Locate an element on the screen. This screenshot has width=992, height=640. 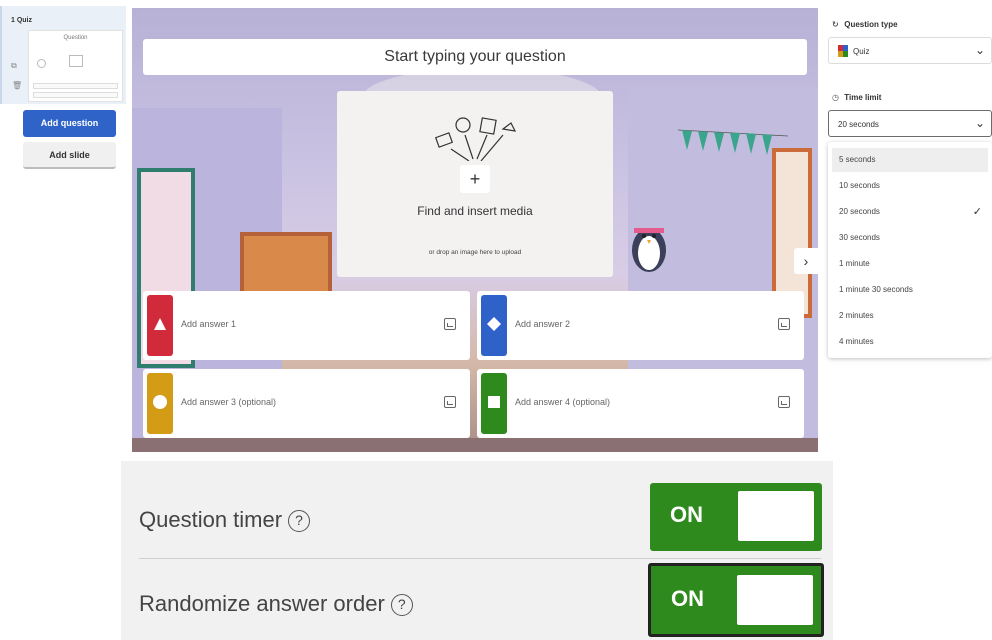
slide-thumbnail: Question is located at coordinates (75, 66).